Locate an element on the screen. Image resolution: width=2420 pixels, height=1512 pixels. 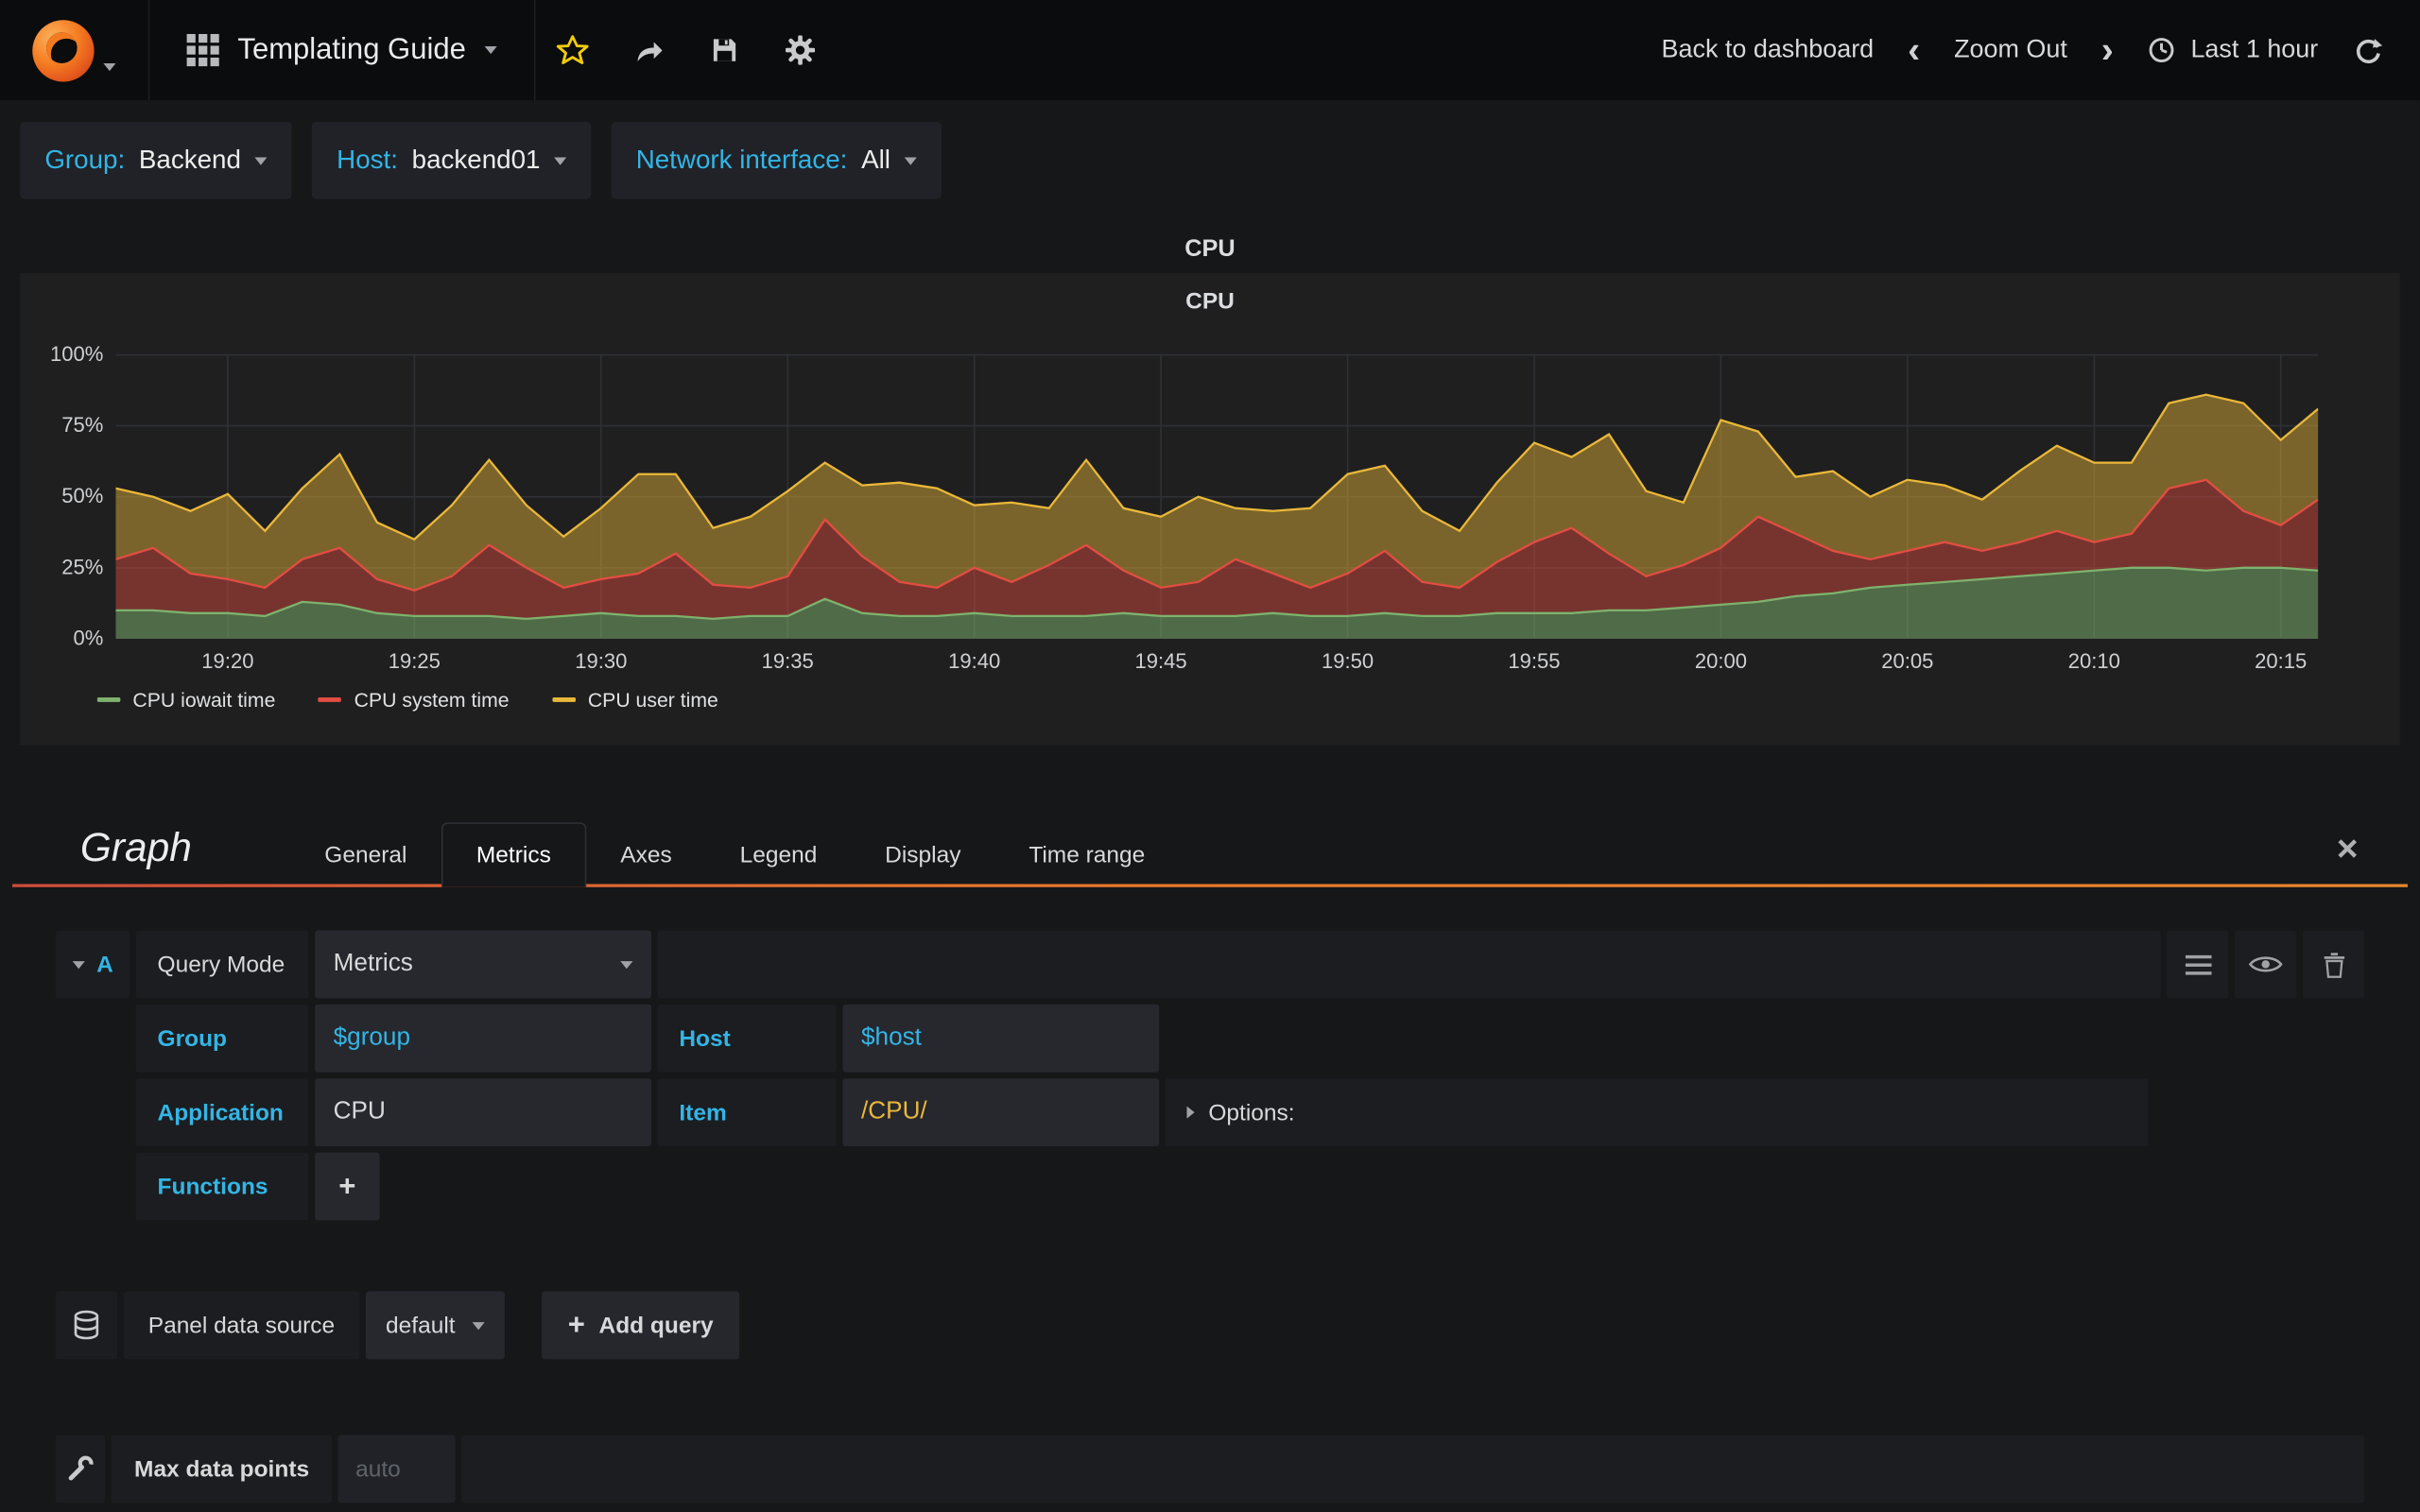
x-tick-label: 19:45 is located at coordinates (1160, 661).